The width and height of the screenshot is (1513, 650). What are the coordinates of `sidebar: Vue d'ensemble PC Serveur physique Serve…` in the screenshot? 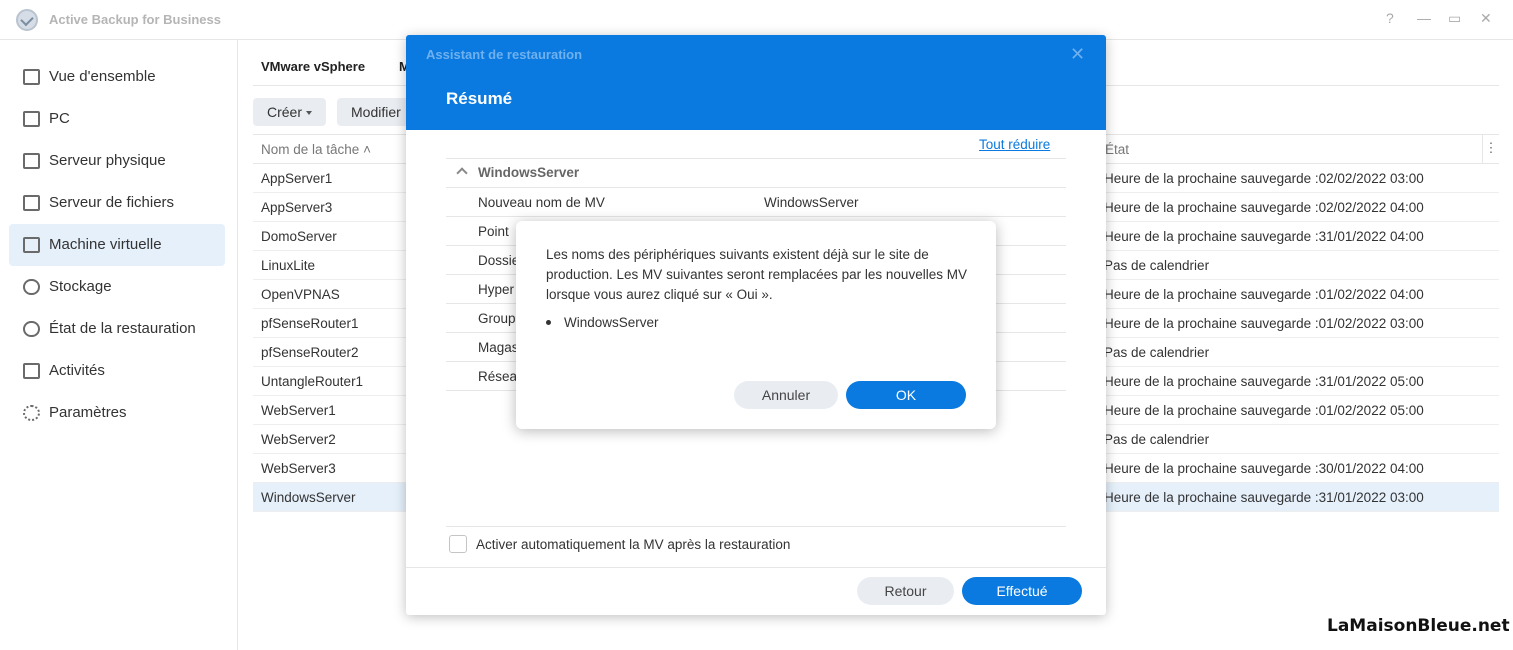 It's located at (119, 345).